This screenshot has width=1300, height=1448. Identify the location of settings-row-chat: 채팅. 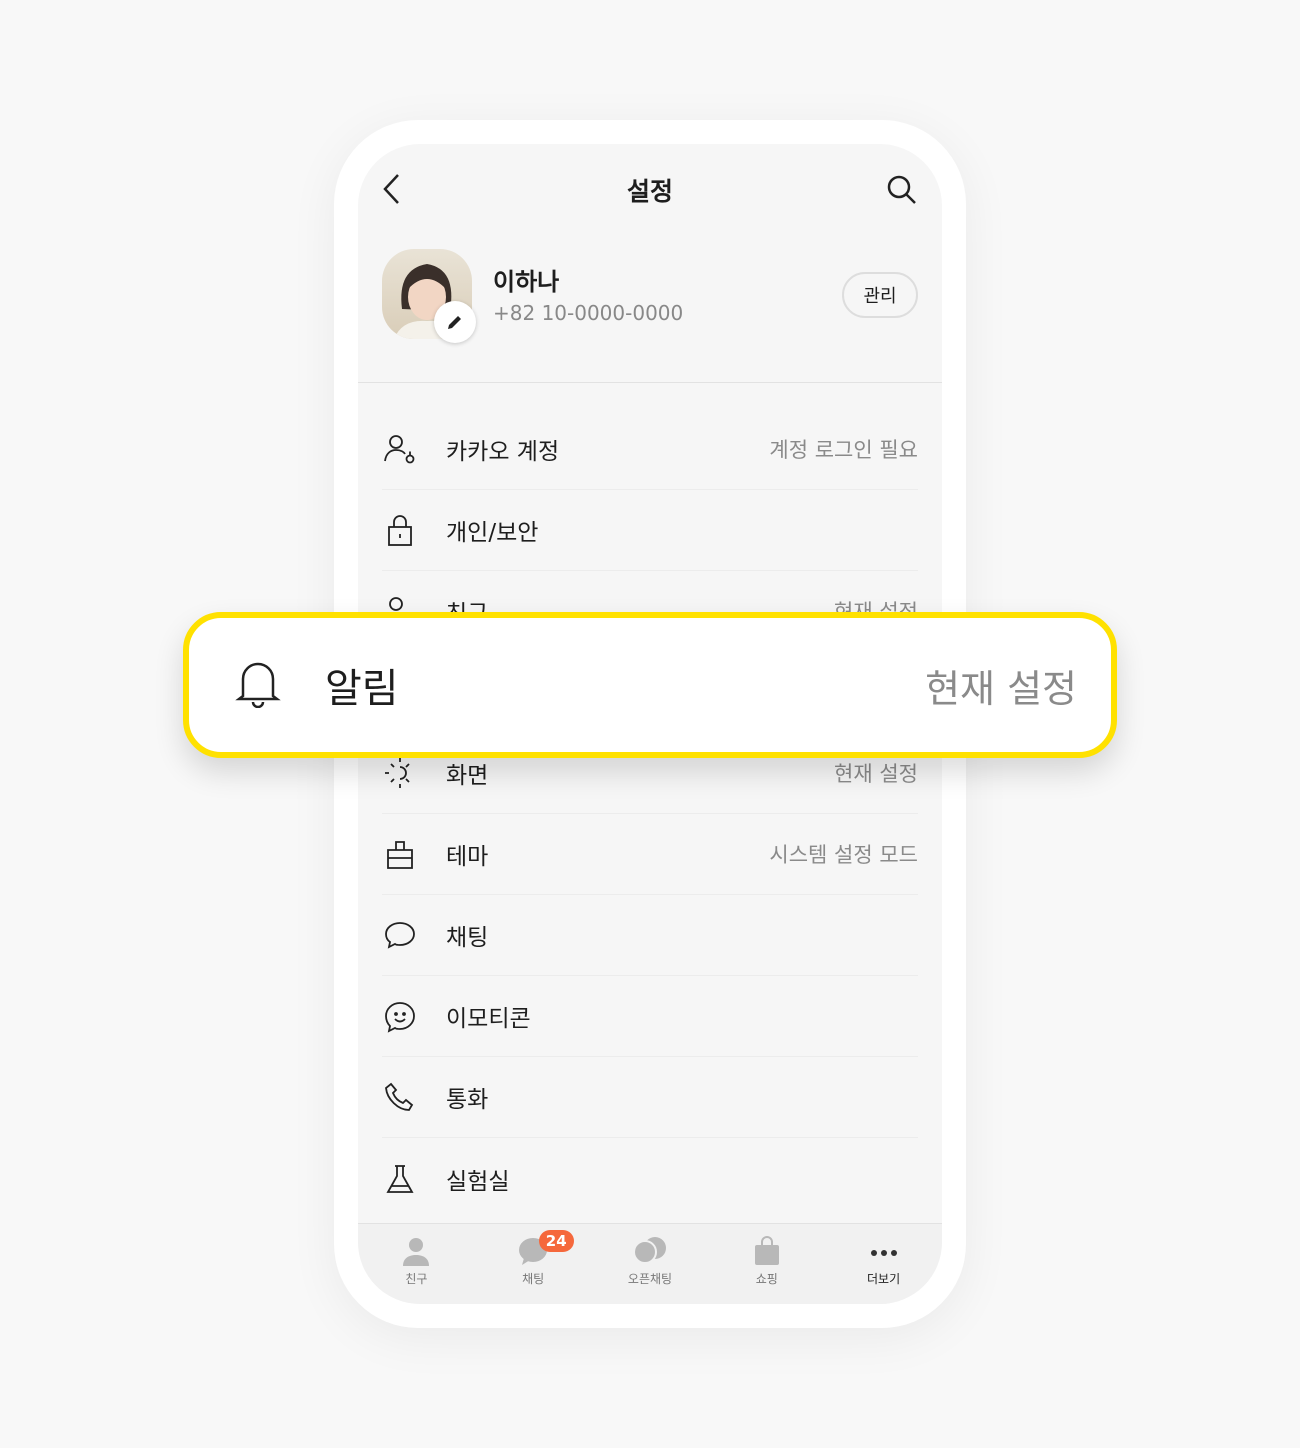
(650, 935).